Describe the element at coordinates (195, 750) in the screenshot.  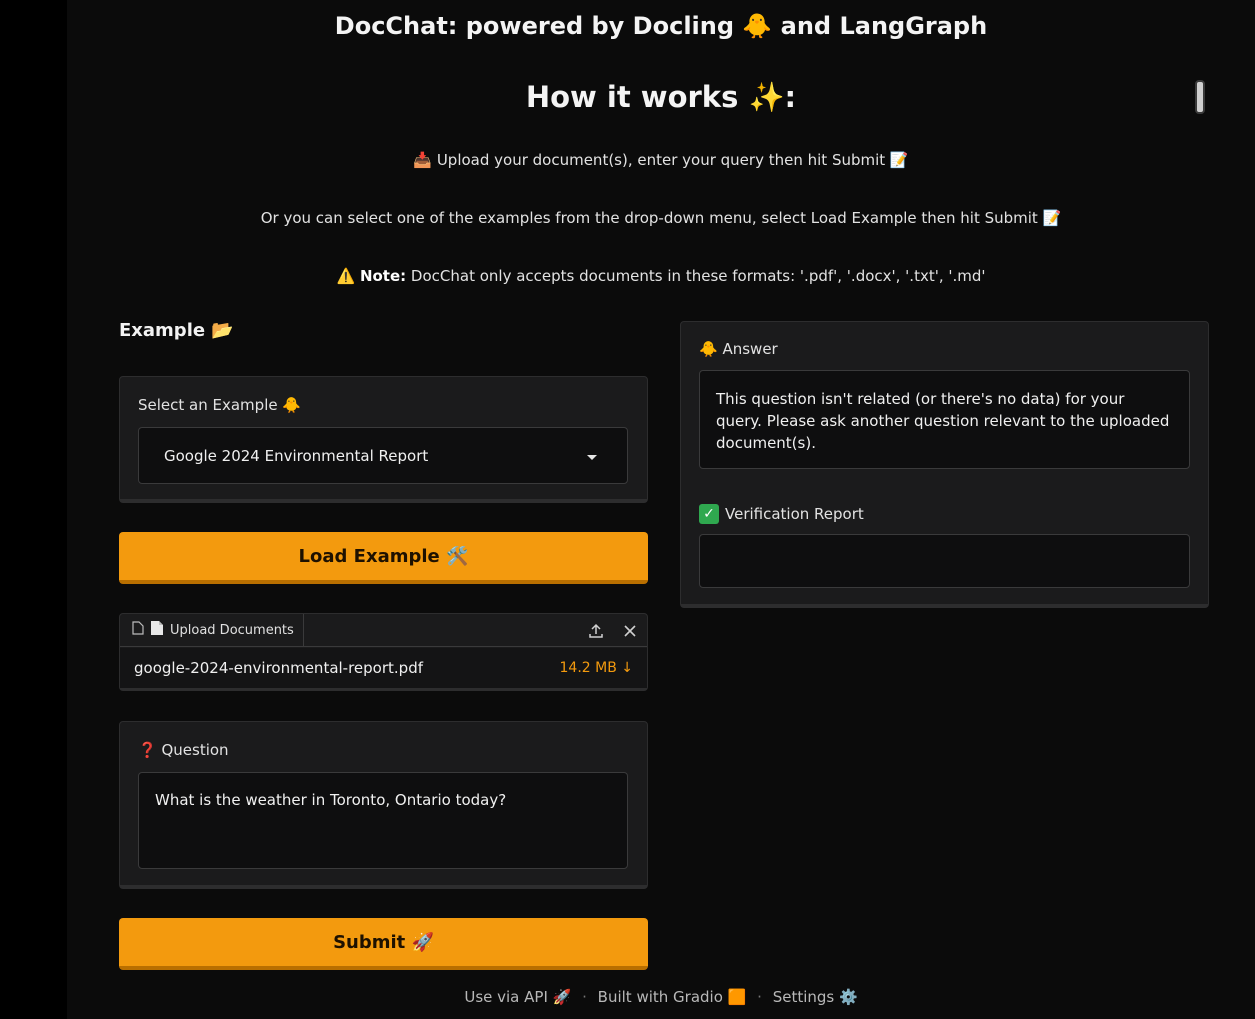
I see `question-label: Question` at that location.